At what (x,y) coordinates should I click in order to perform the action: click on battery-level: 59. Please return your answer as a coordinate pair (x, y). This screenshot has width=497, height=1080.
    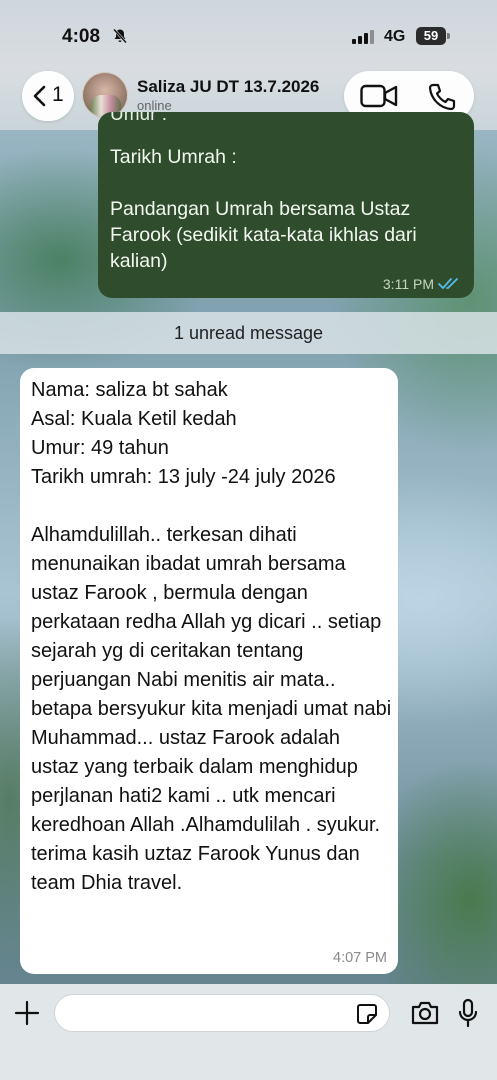
    Looking at the image, I should click on (431, 36).